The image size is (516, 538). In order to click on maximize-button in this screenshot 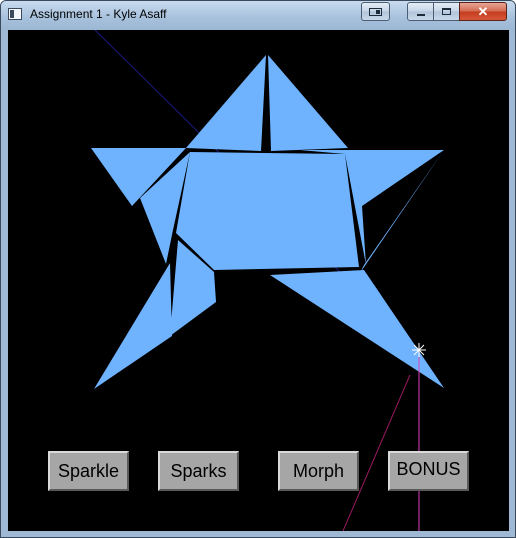, I will do `click(446, 11)`.